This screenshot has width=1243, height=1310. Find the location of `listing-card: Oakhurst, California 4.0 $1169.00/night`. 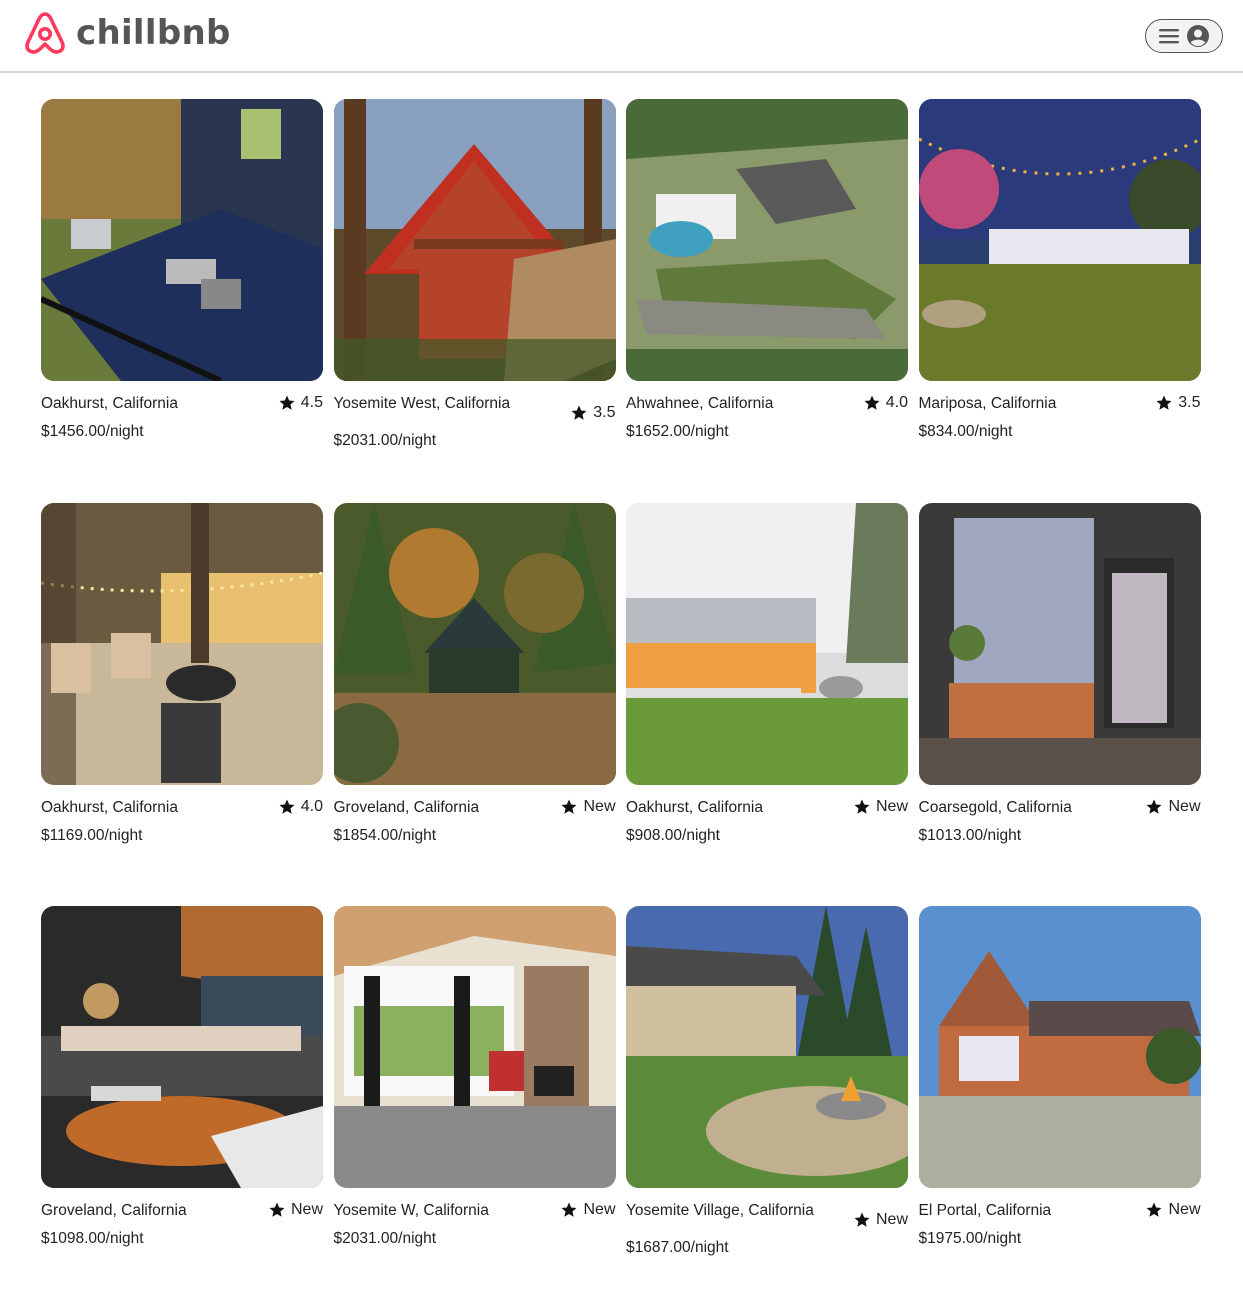

listing-card: Oakhurst, California 4.0 $1169.00/night is located at coordinates (182, 704).